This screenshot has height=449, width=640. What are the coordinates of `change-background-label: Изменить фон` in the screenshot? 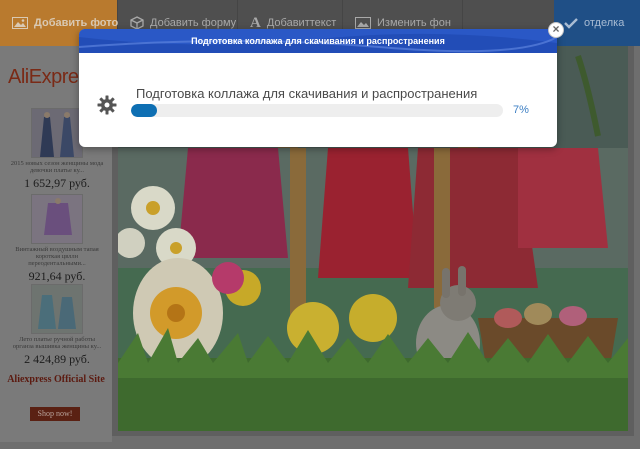 It's located at (414, 23).